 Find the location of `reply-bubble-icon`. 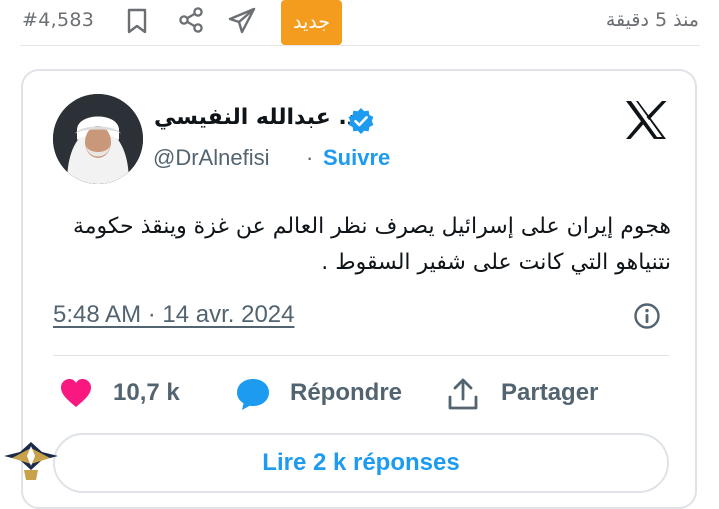

reply-bubble-icon is located at coordinates (253, 394).